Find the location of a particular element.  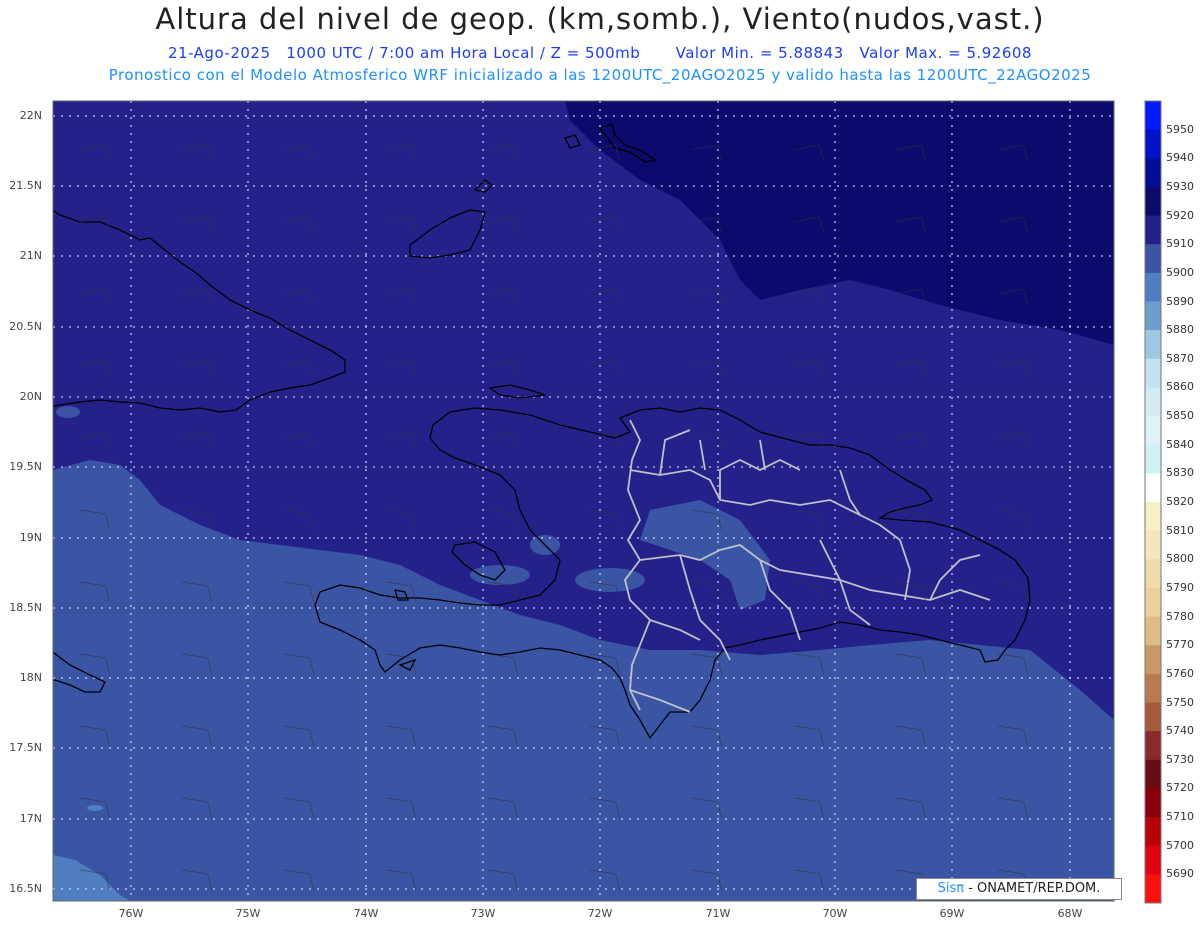

lat-label: 16.5N is located at coordinates (25, 888).